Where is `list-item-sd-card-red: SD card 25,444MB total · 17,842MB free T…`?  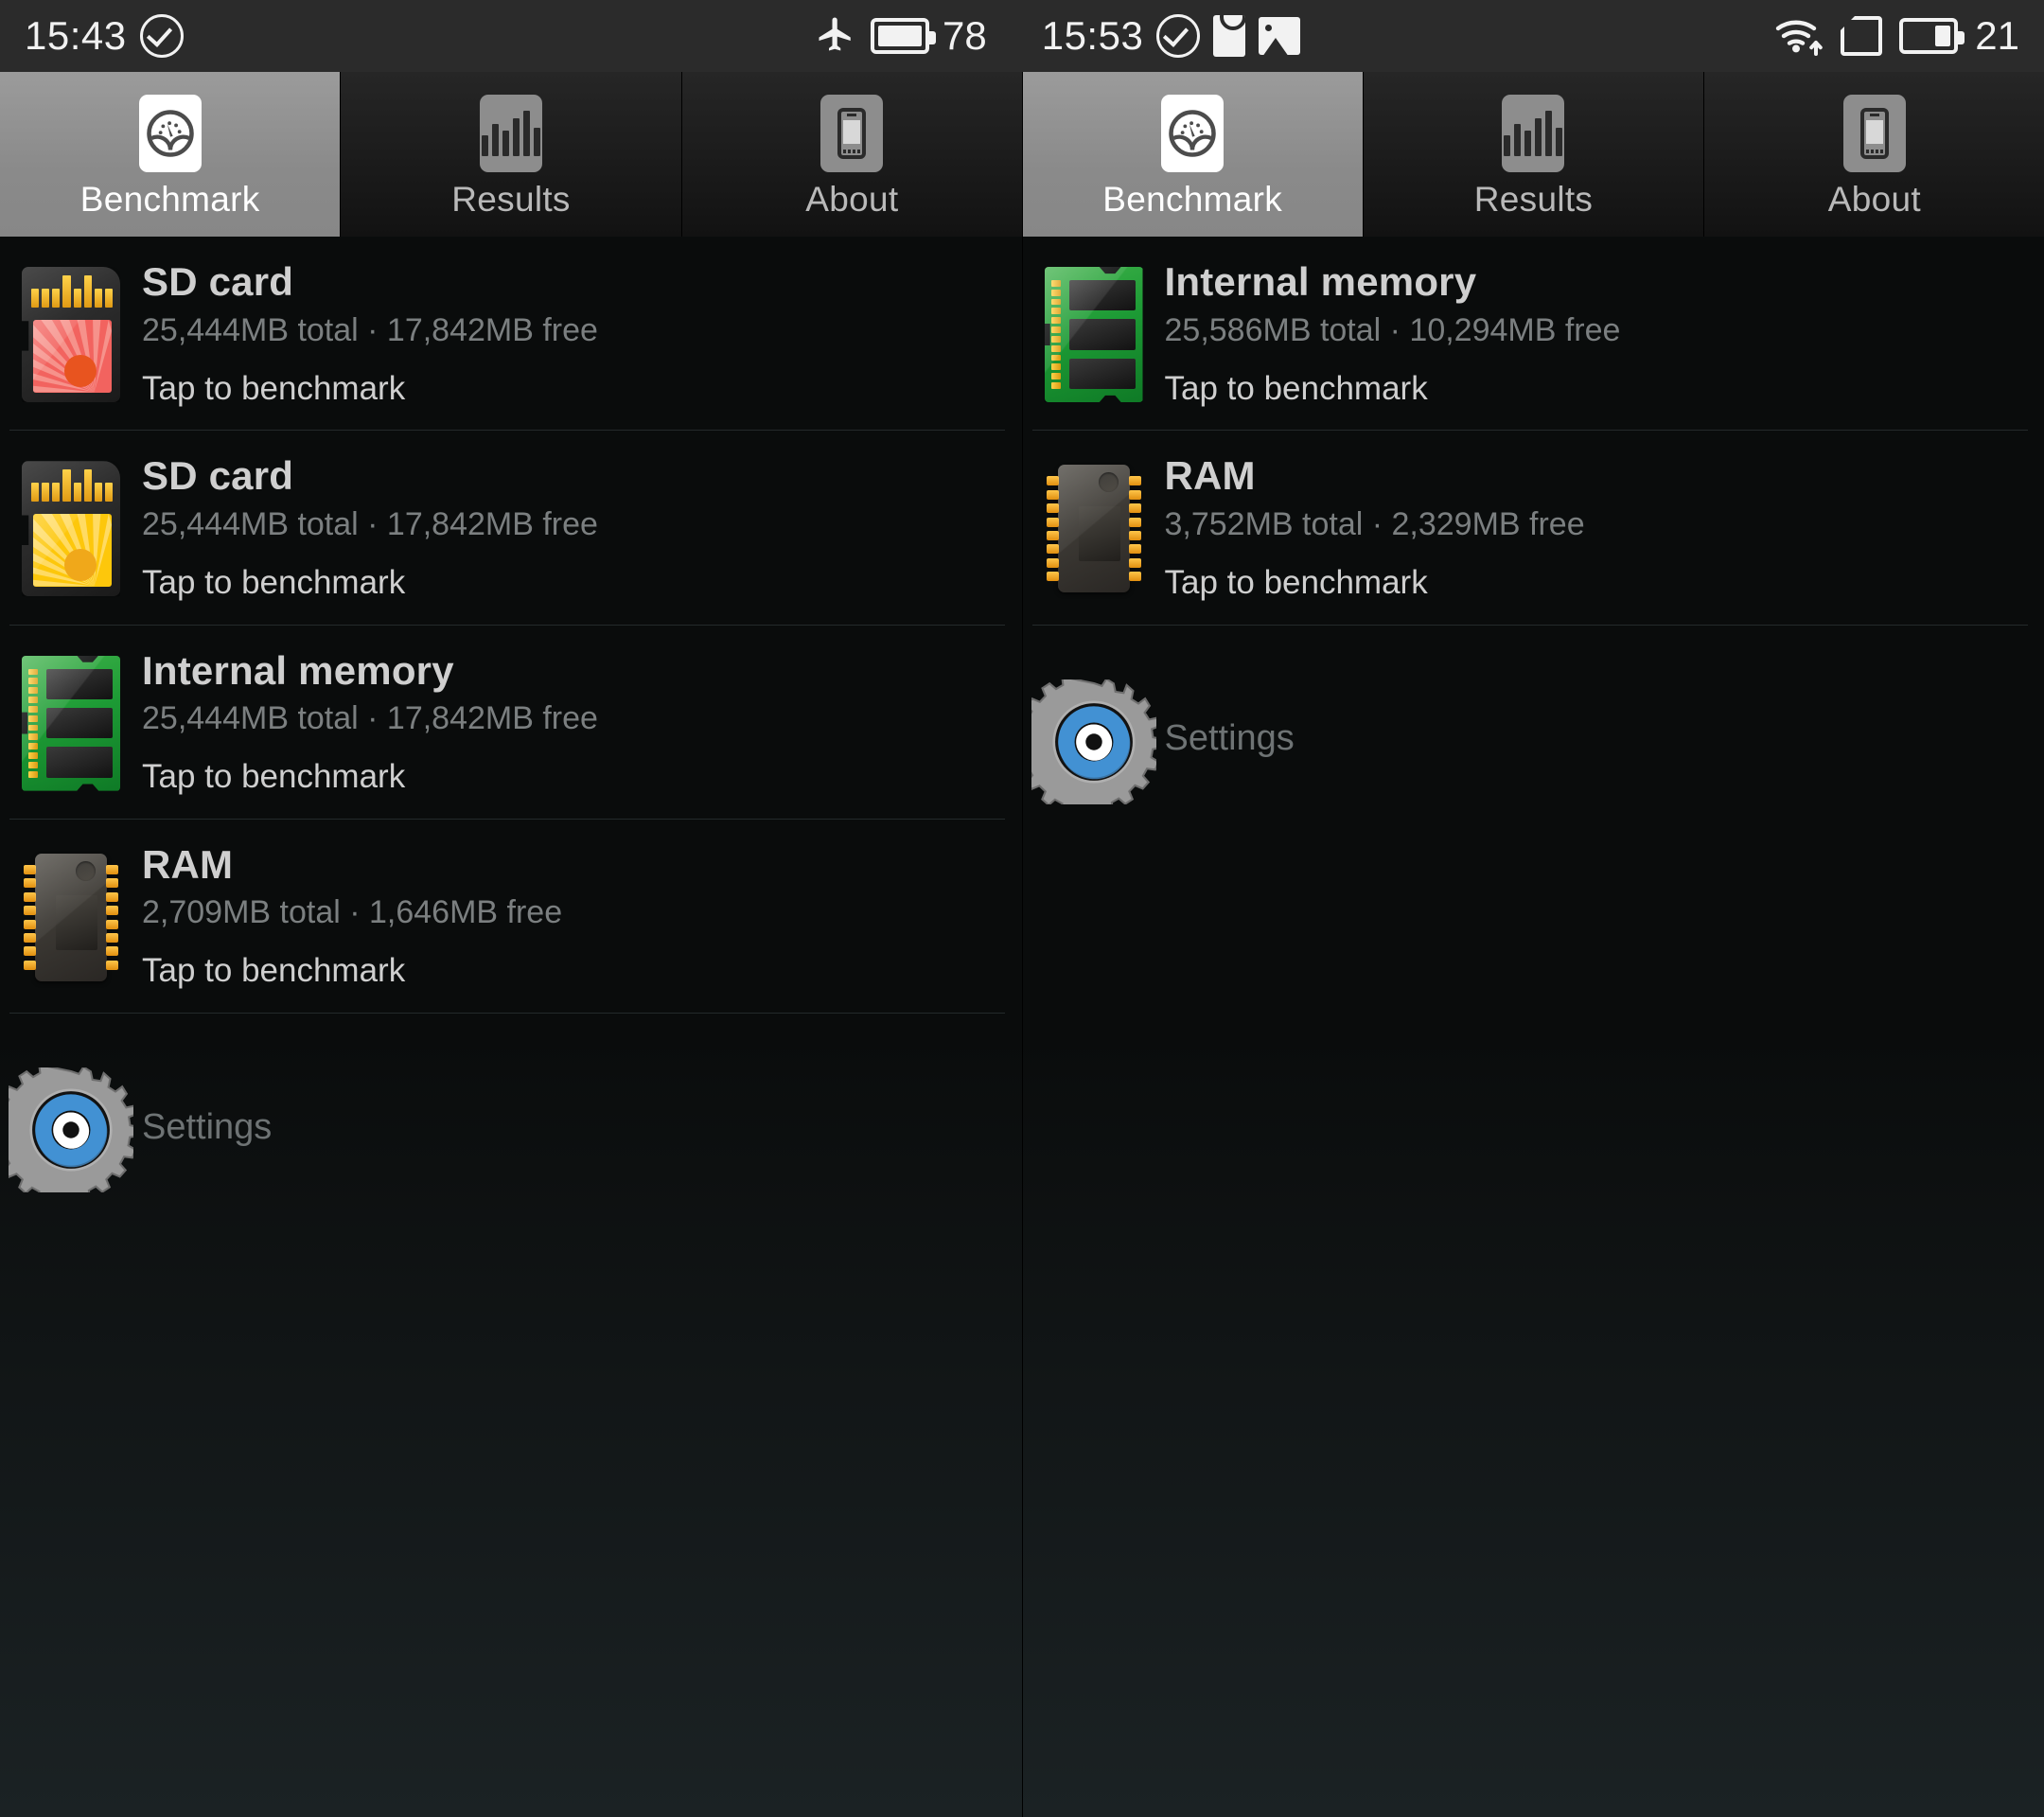 list-item-sd-card-red: SD card 25,444MB total · 17,842MB free T… is located at coordinates (511, 334).